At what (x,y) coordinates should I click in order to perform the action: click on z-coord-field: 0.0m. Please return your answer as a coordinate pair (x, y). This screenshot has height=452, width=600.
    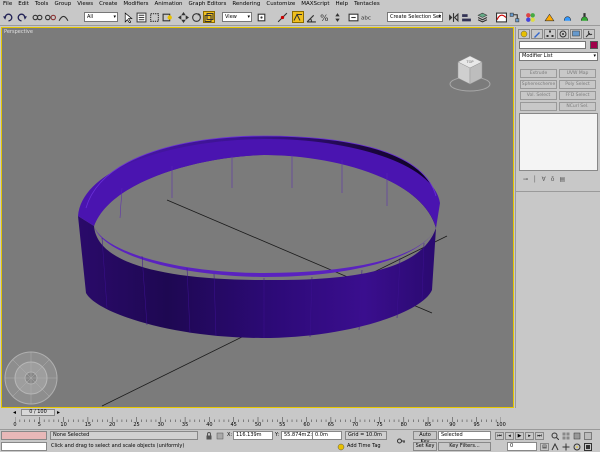
    Looking at the image, I should click on (327, 435).